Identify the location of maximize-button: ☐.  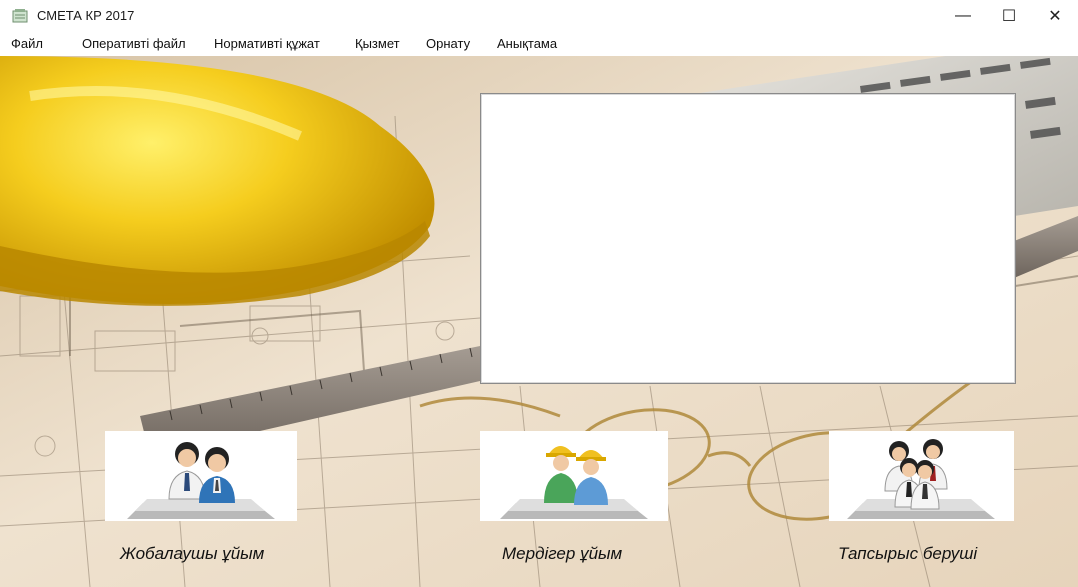
(1009, 16).